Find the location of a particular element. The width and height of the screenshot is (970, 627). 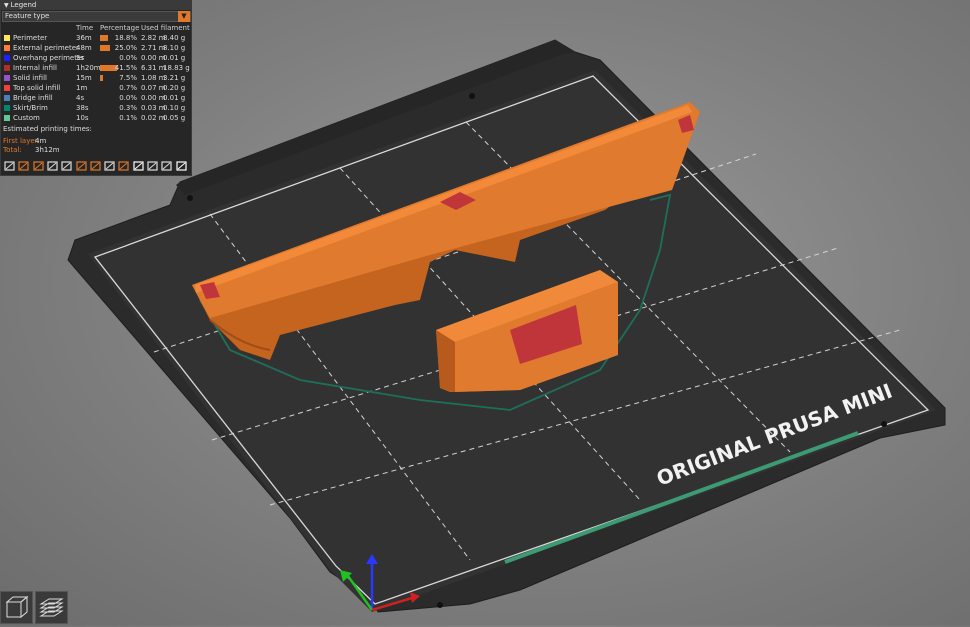

legend-item-name: Solid infill is located at coordinates (30, 78).